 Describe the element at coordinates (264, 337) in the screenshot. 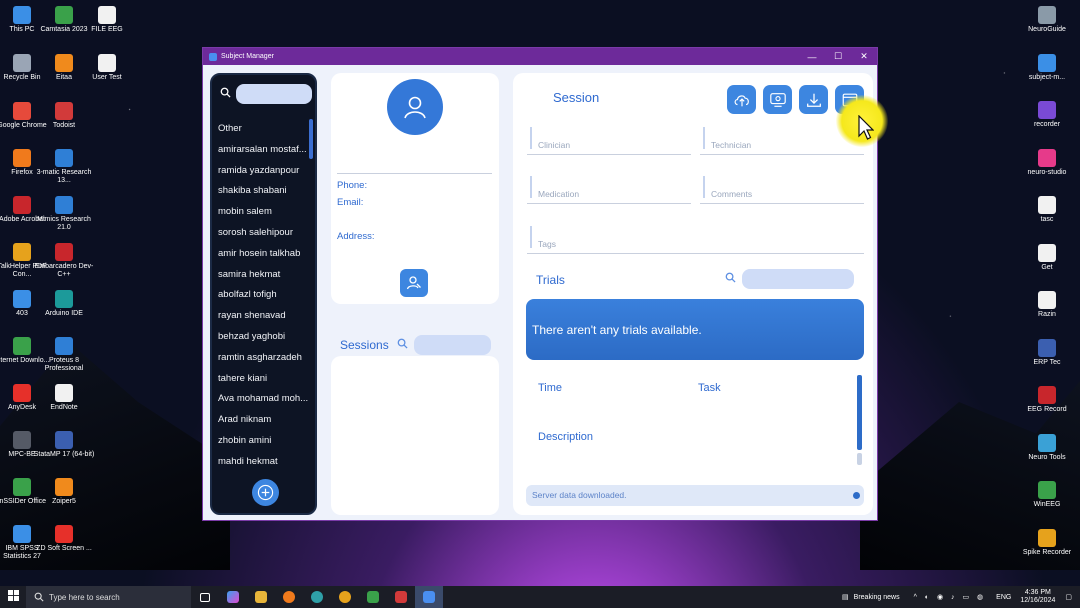

I see `subject-list-item: behzad yaghobi` at that location.